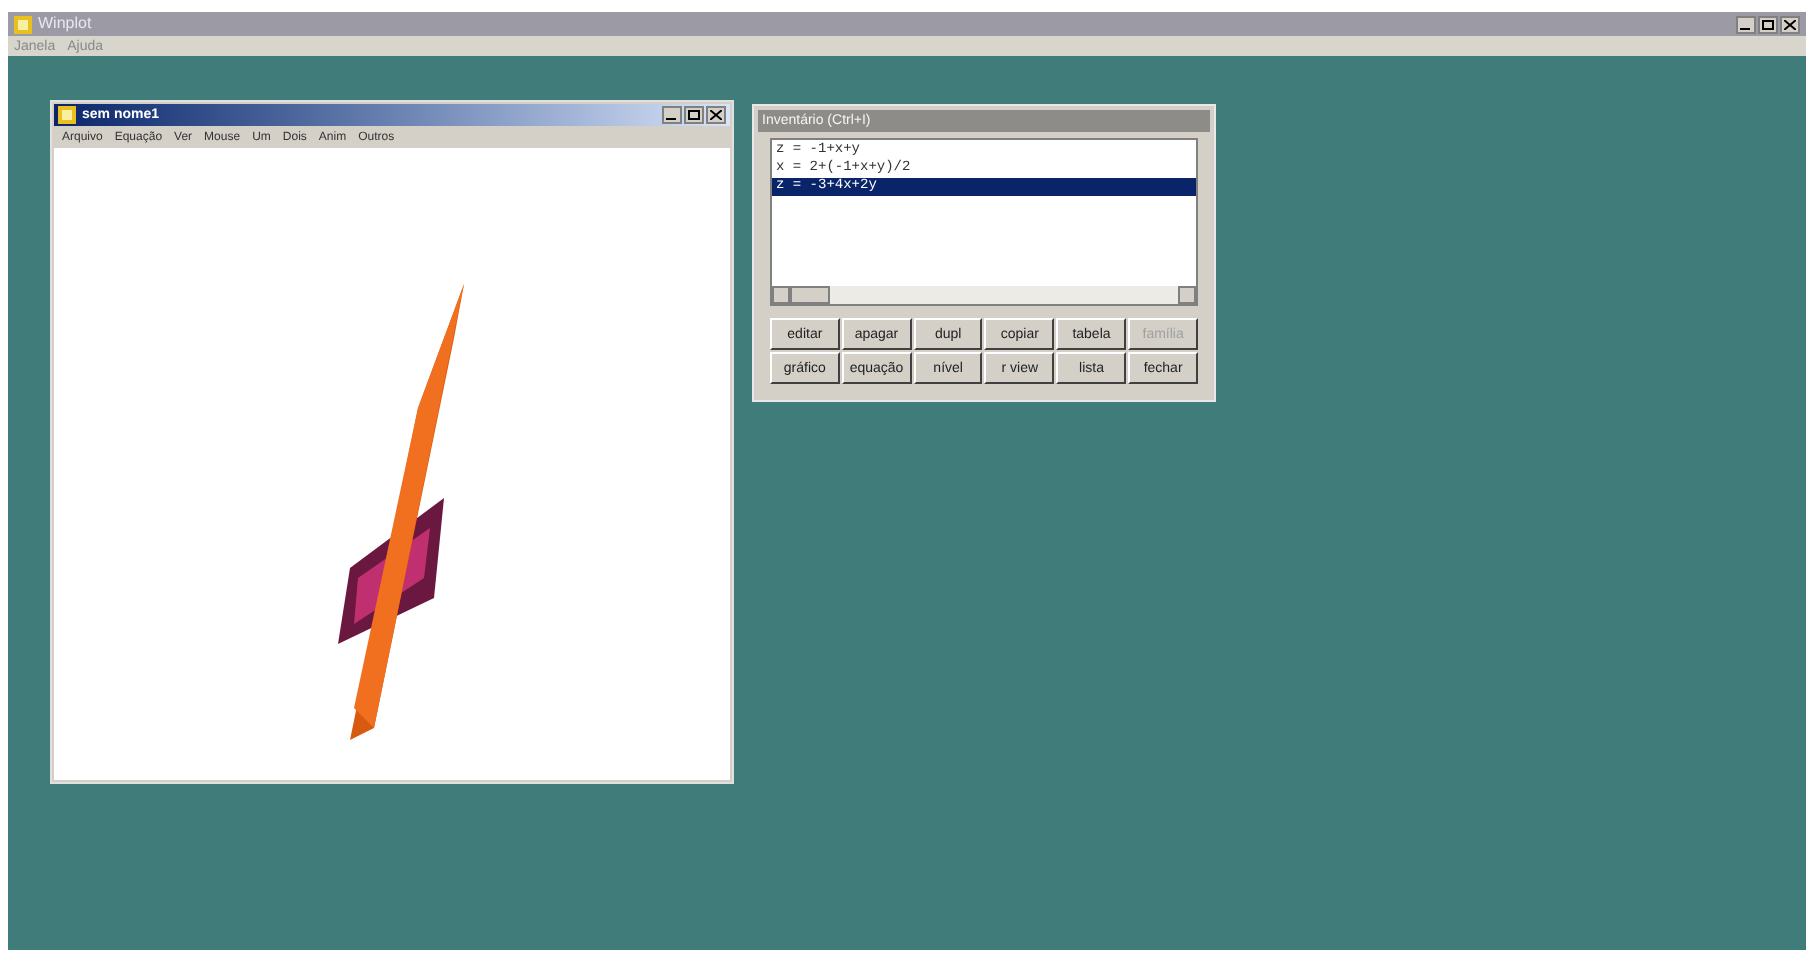 The width and height of the screenshot is (1810, 954). I want to click on scroll-left-button, so click(781, 295).